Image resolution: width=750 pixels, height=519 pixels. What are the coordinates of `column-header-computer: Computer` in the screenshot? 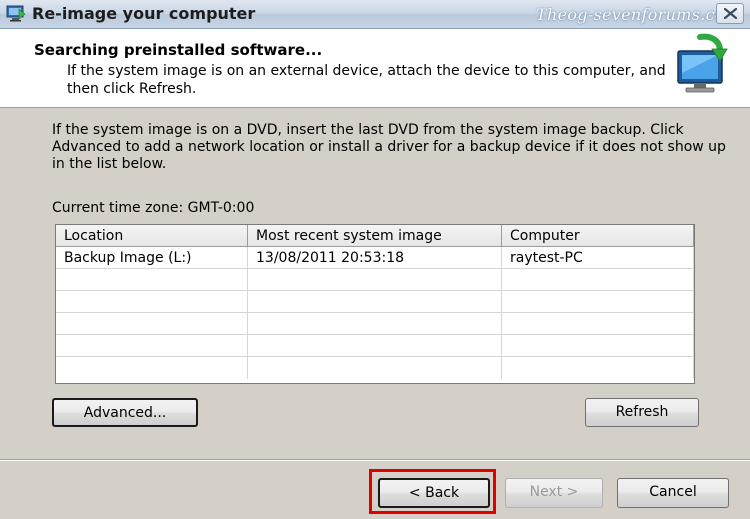 It's located at (598, 236).